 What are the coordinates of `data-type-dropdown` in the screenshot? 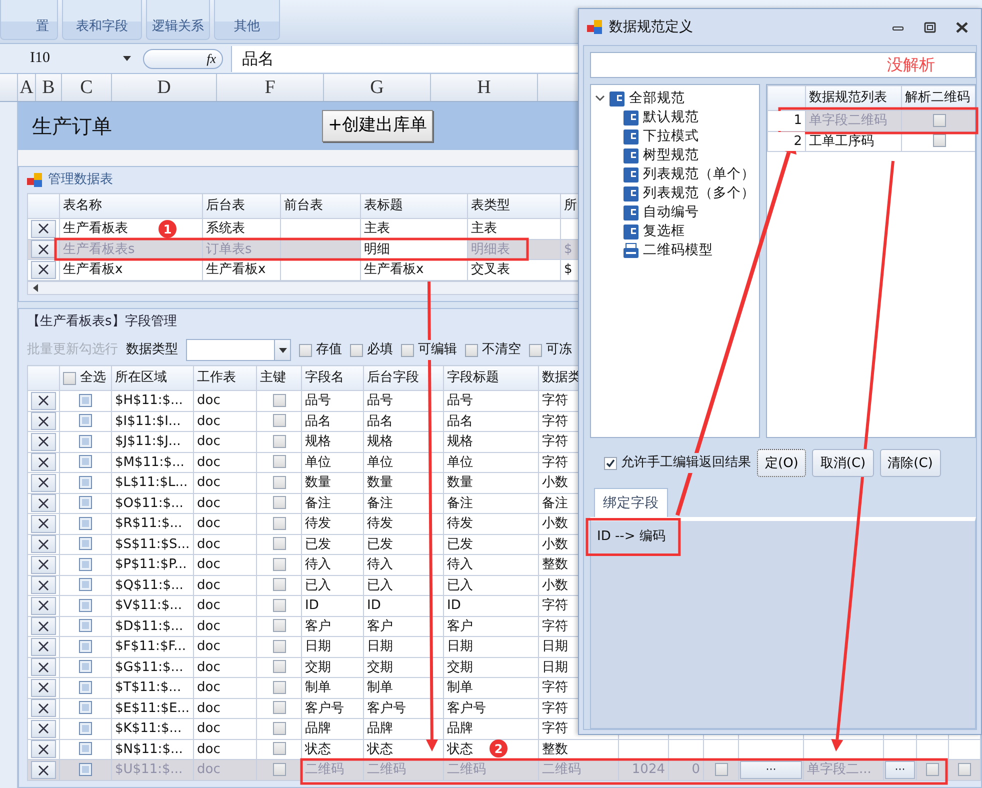 It's located at (238, 350).